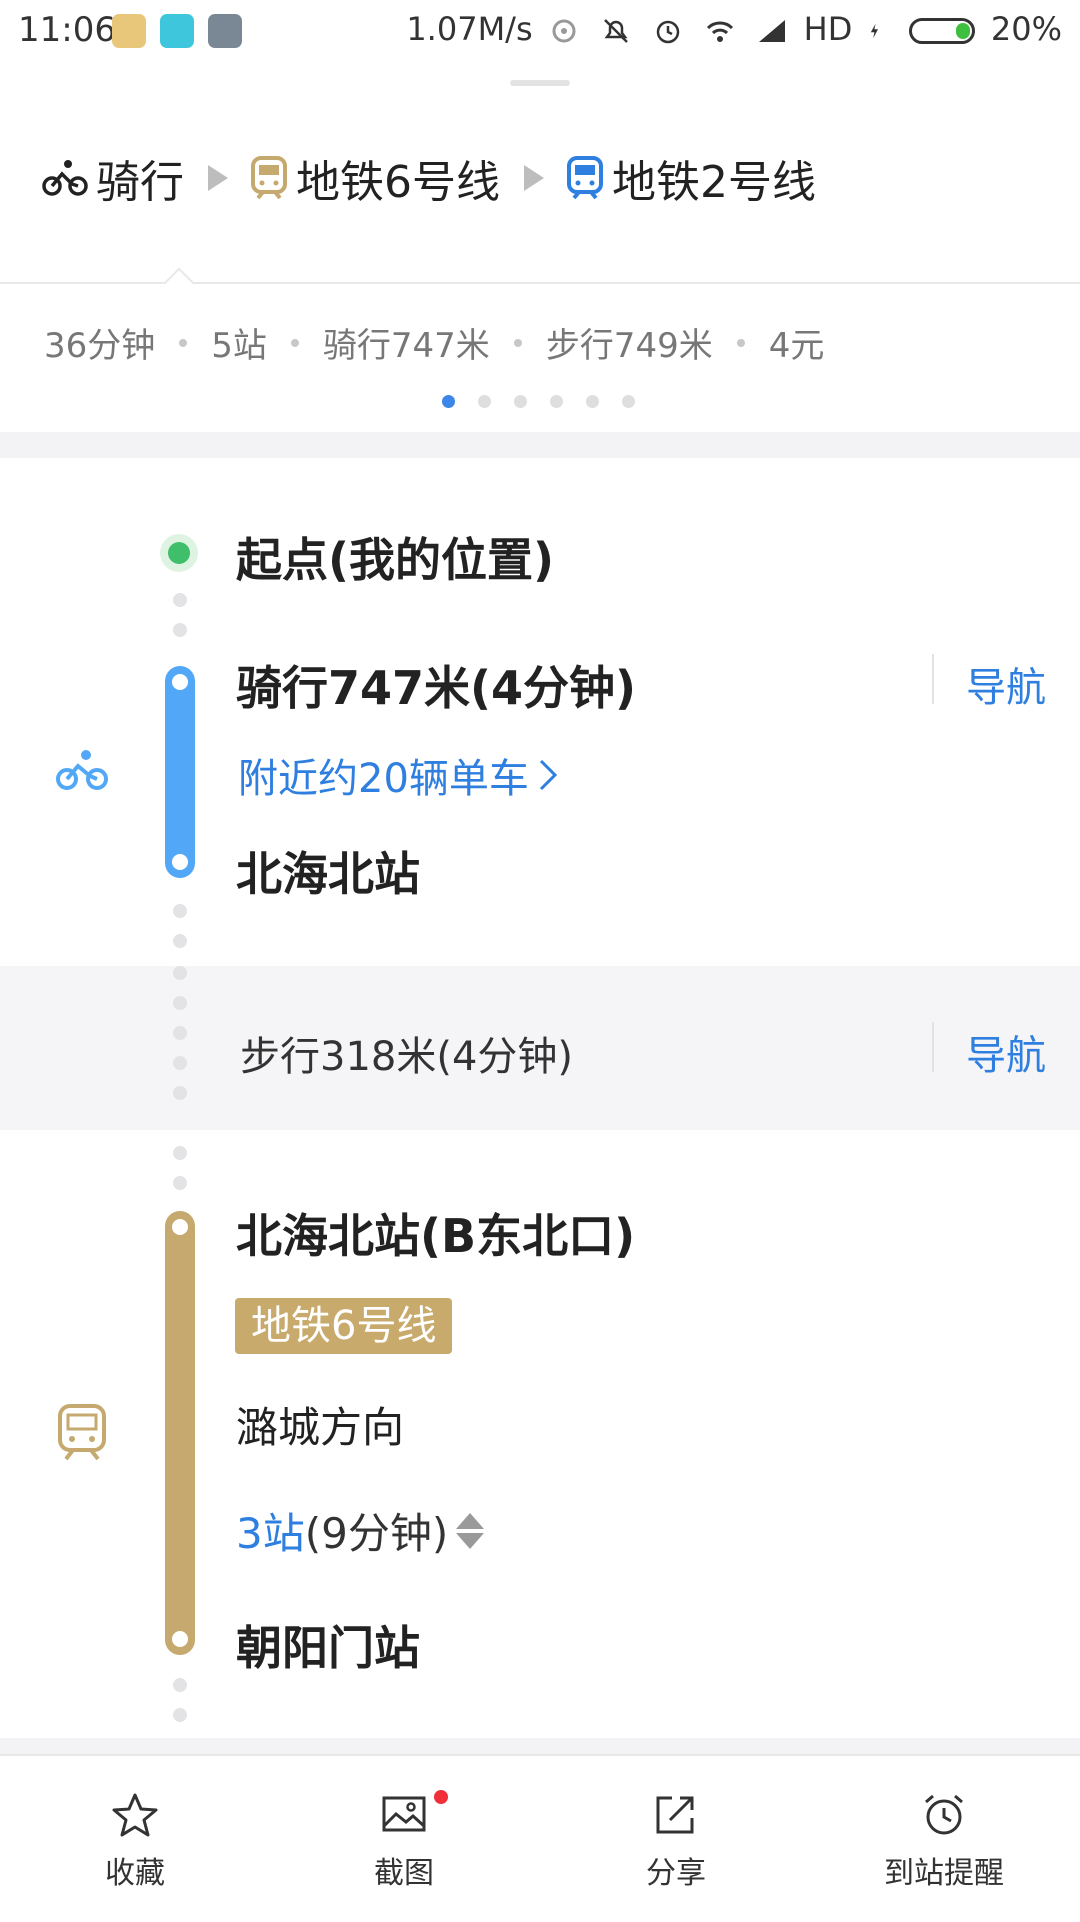 This screenshot has height=1922, width=1080. What do you see at coordinates (398, 182) in the screenshot?
I see `route-segment-label: 地铁6号线` at bounding box center [398, 182].